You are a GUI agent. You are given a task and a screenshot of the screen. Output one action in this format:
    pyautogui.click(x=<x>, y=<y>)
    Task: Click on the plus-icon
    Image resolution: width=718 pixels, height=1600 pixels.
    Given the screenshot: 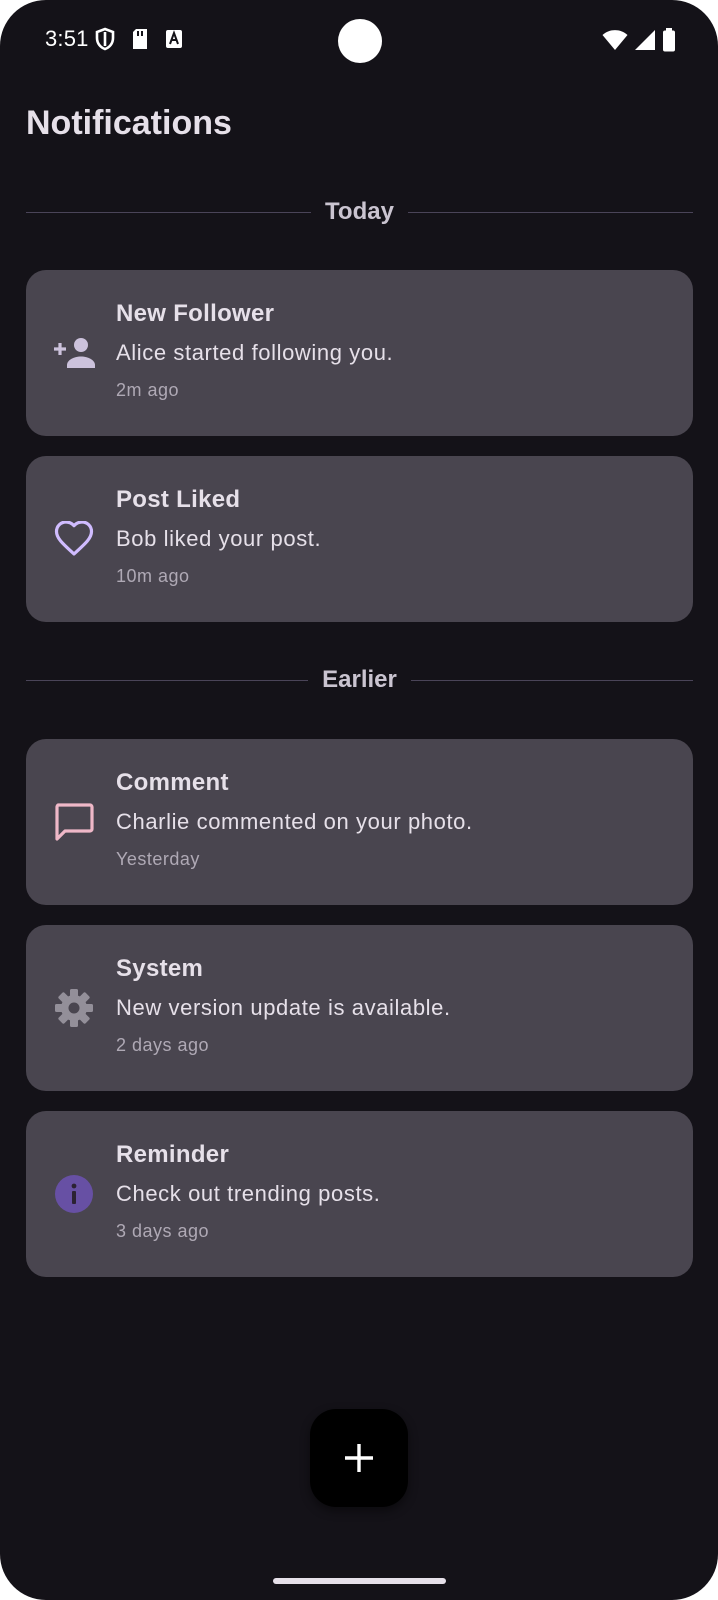 What is the action you would take?
    pyautogui.click(x=359, y=1458)
    